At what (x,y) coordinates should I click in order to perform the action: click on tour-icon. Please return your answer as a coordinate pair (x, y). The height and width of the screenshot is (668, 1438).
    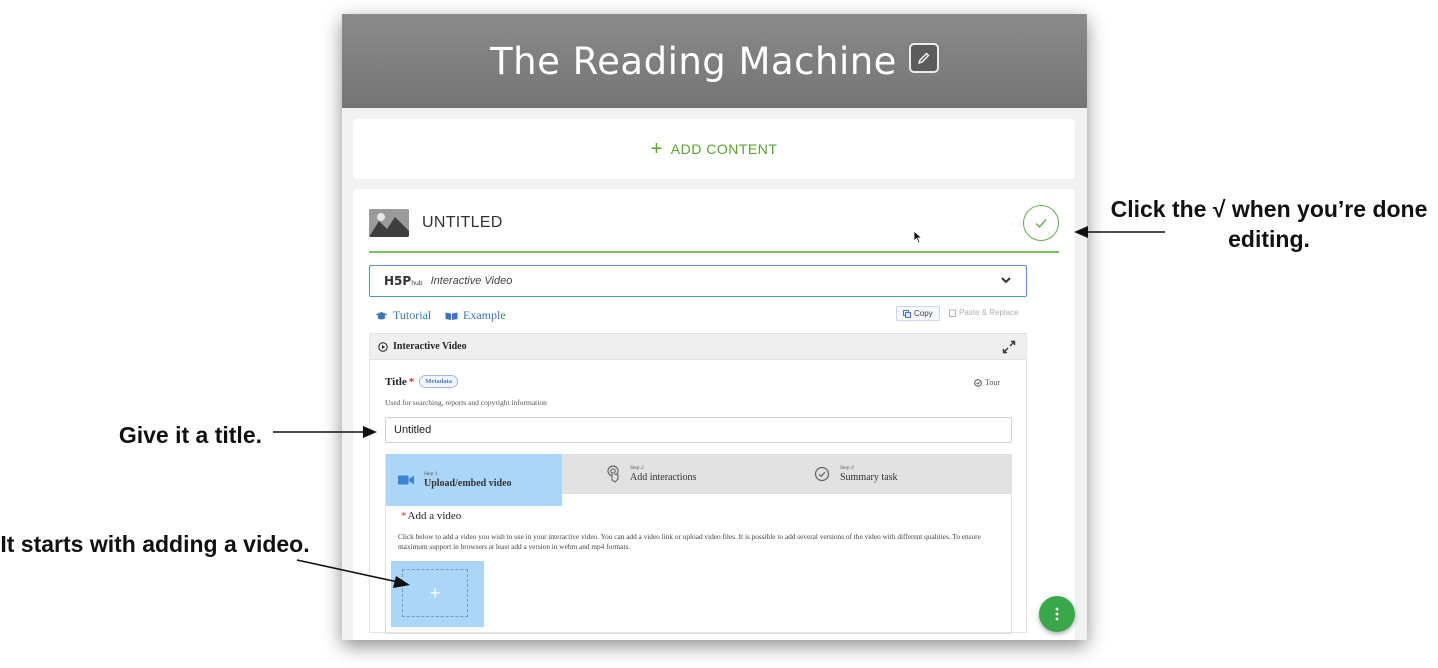
    Looking at the image, I should click on (978, 382).